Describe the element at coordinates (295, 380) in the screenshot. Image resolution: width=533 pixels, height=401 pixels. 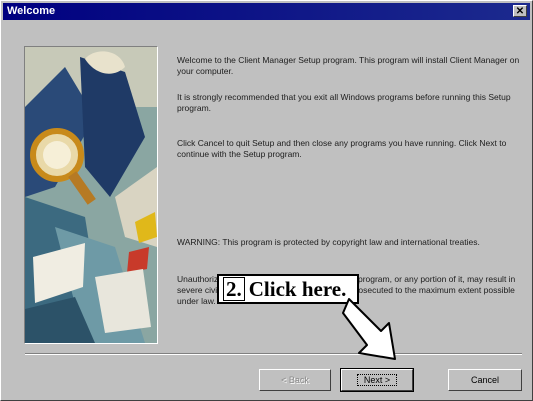
I see `back-button: < Back` at that location.